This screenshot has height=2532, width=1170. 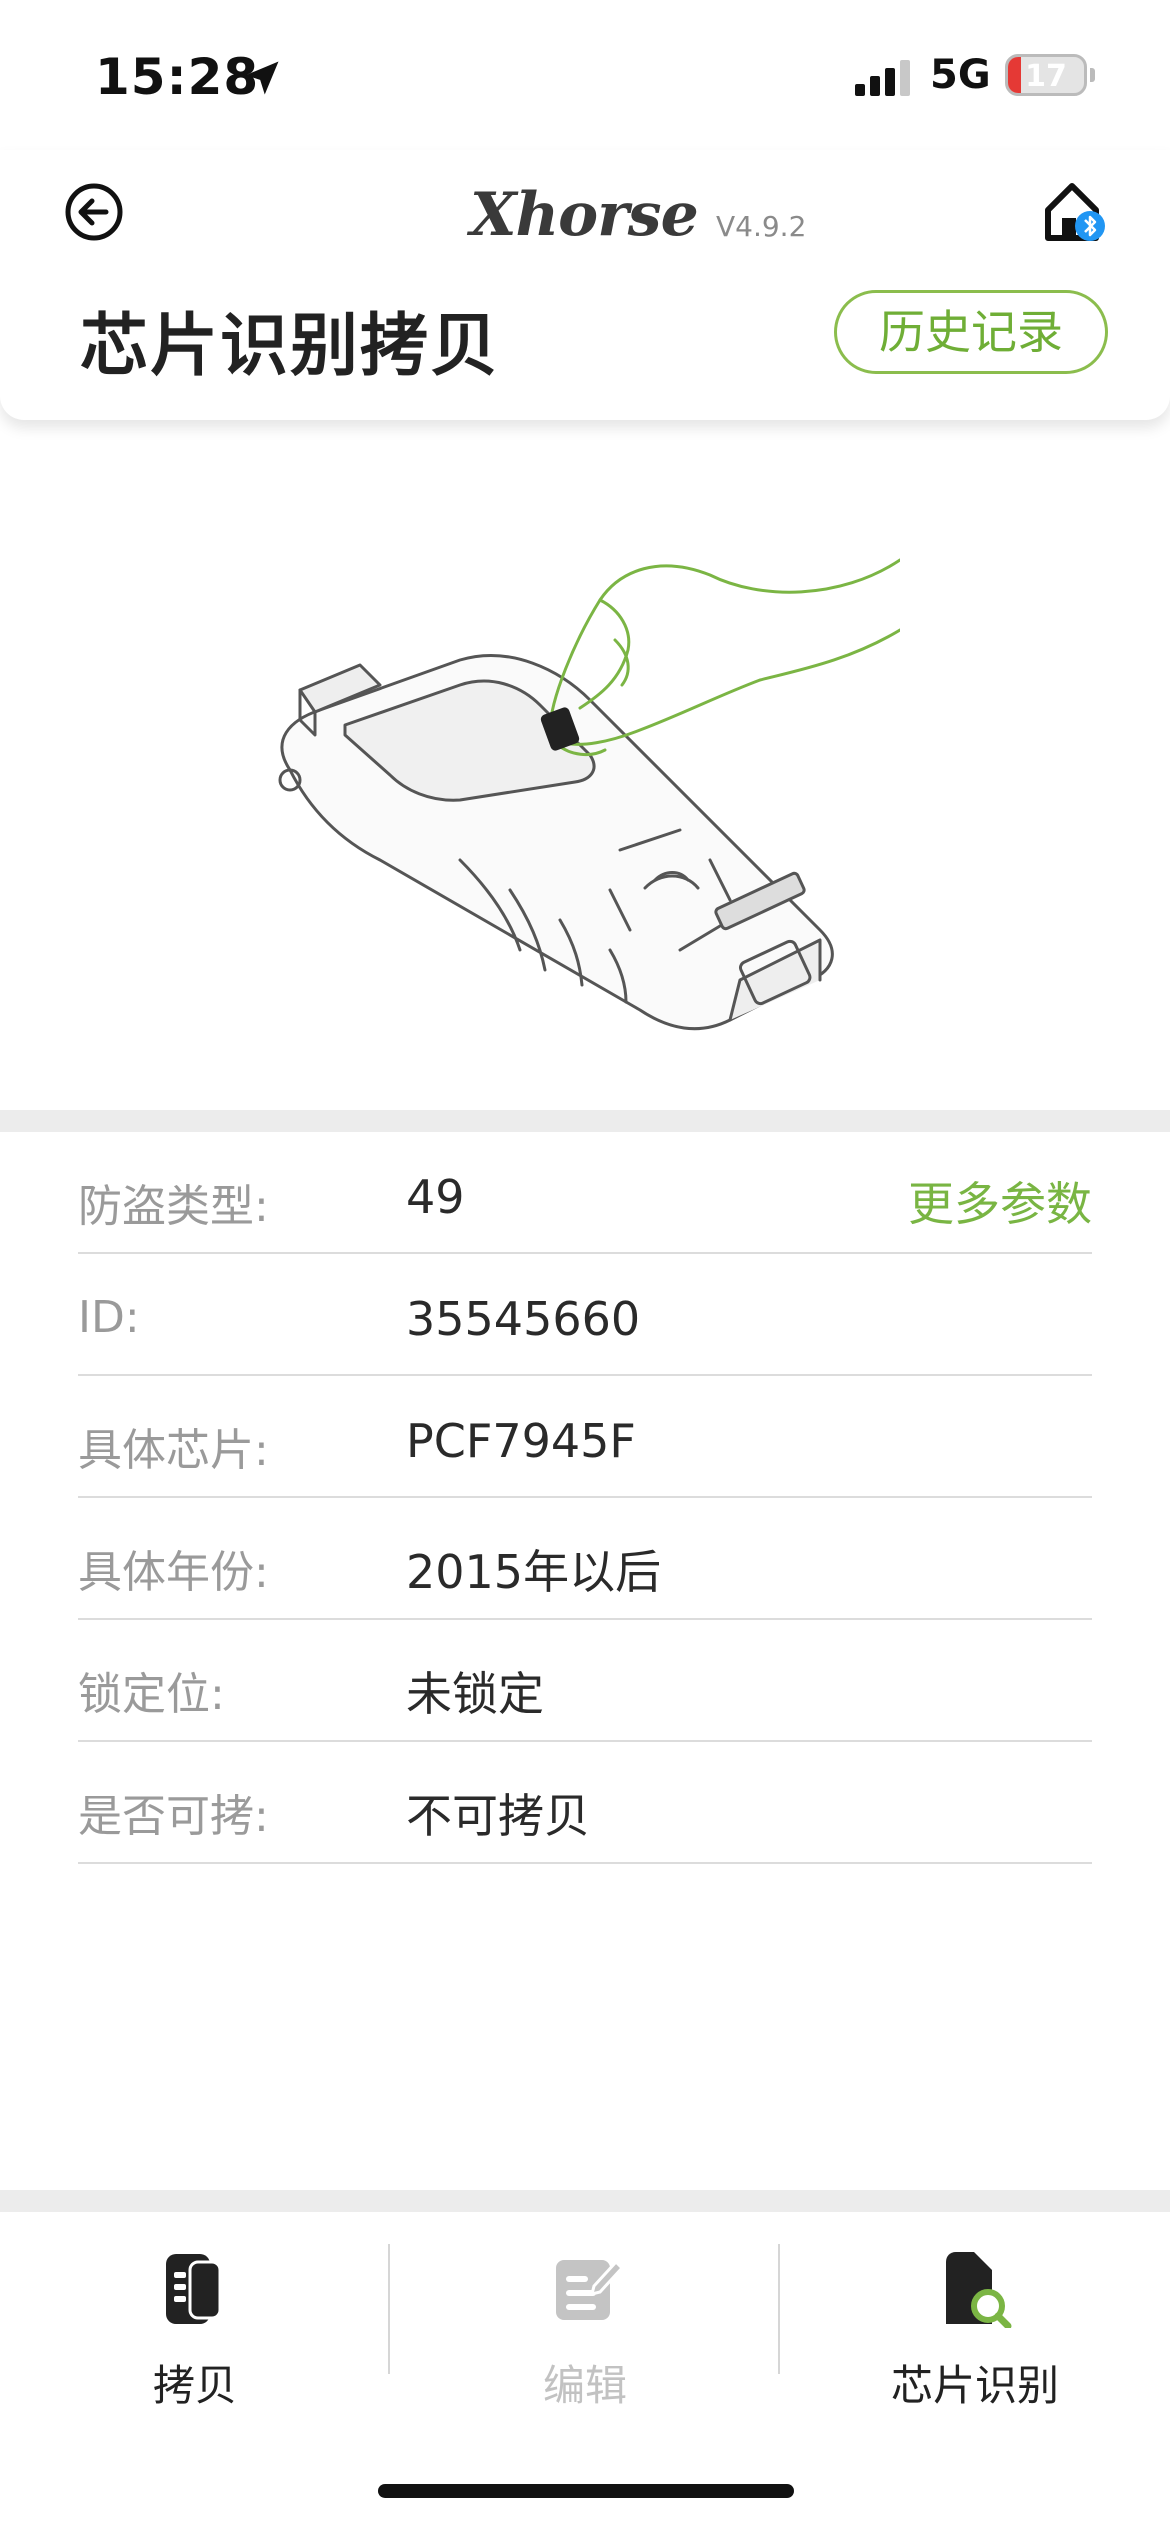 I want to click on nav-separator, so click(x=585, y=2201).